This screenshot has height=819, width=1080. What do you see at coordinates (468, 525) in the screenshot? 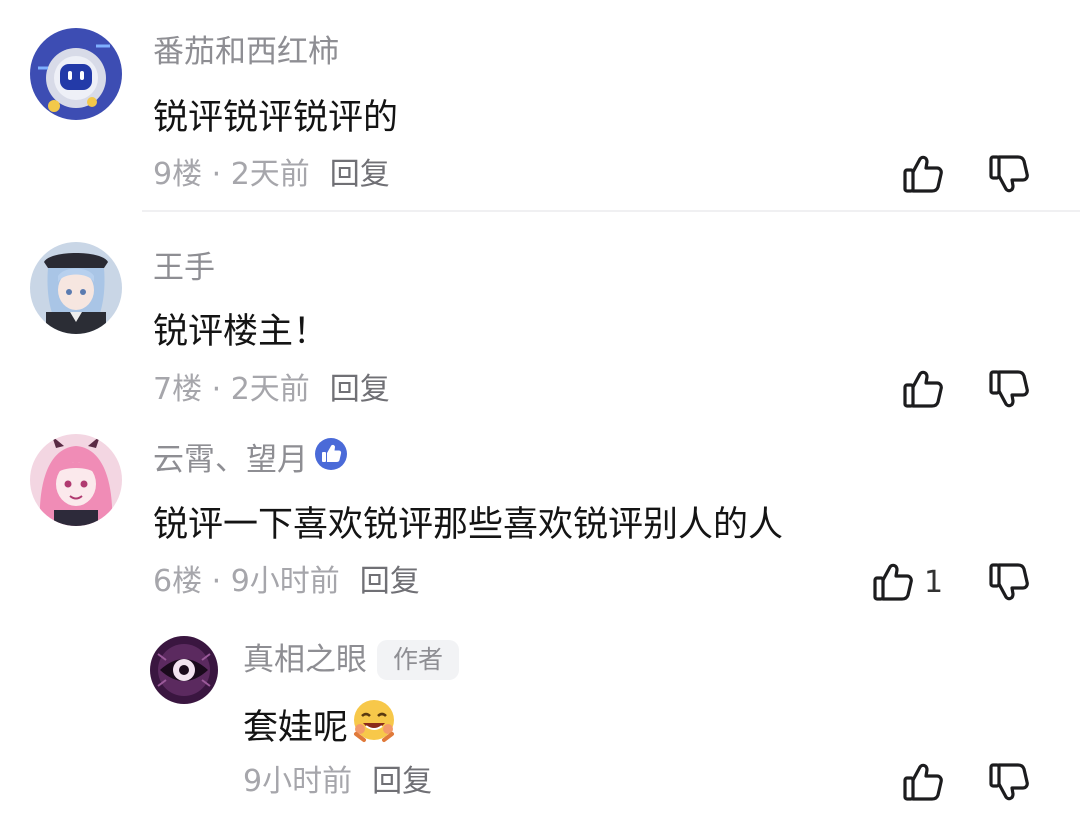
I see `comment-content: 锐评一下喜欢锐评那些喜欢锐评别人的人` at bounding box center [468, 525].